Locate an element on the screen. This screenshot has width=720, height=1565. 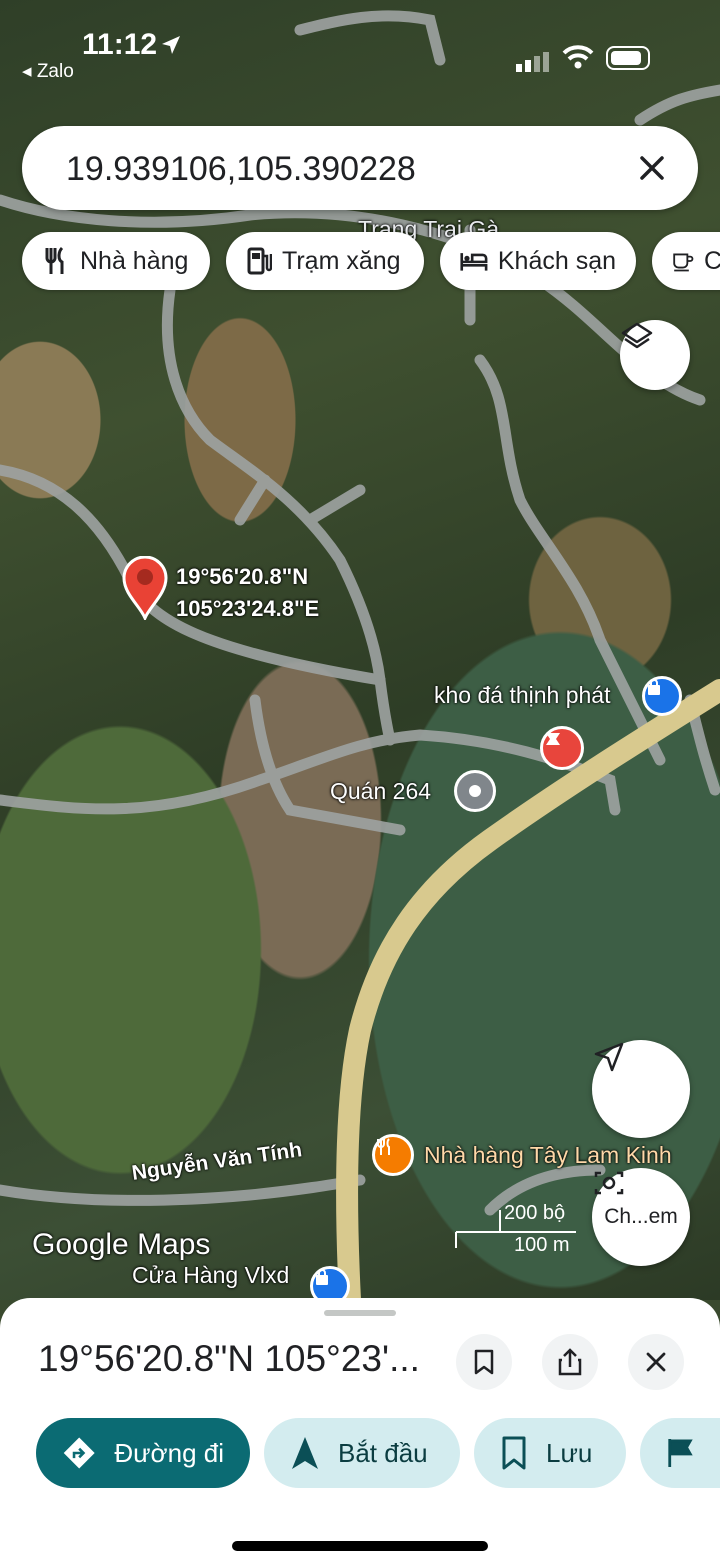
back-to-app-link: ◂ Zalo is located at coordinates (48, 71).